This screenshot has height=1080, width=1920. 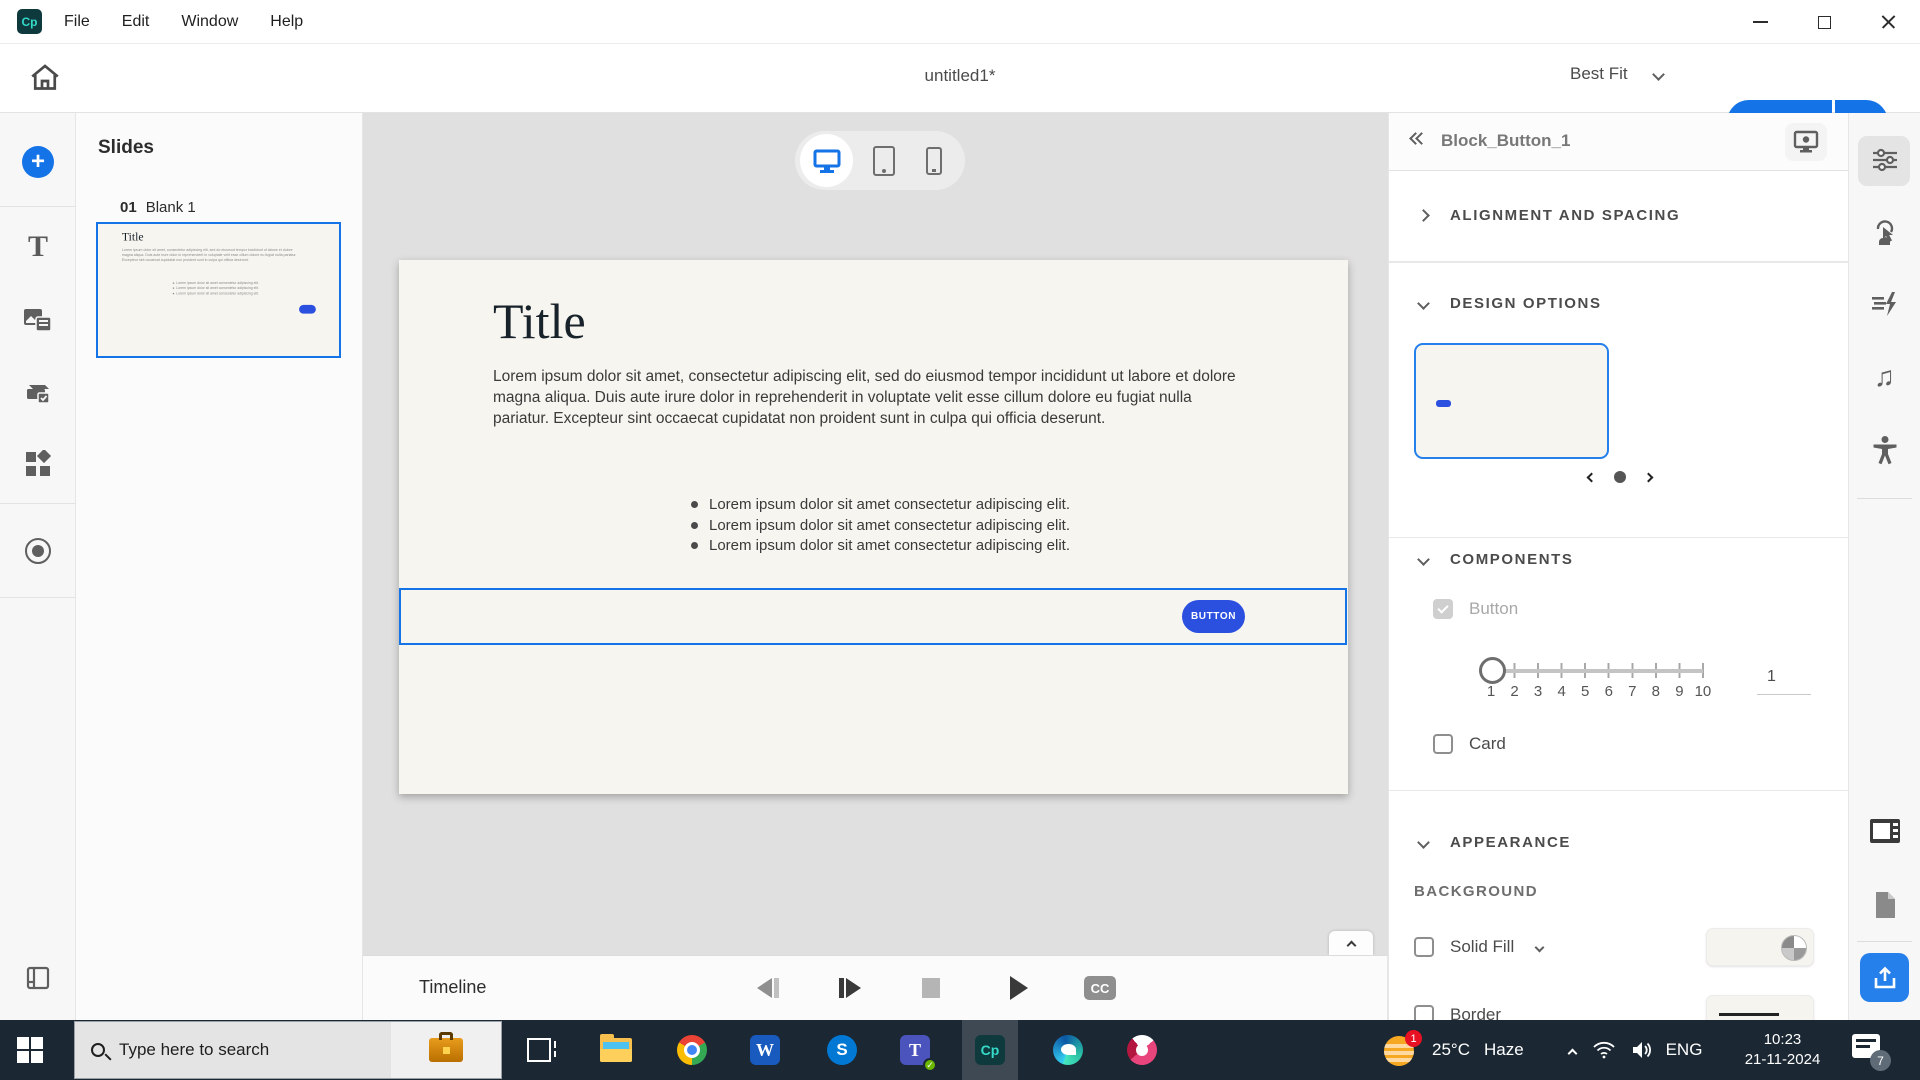 I want to click on taskbar-search, so click(x=288, y=1050).